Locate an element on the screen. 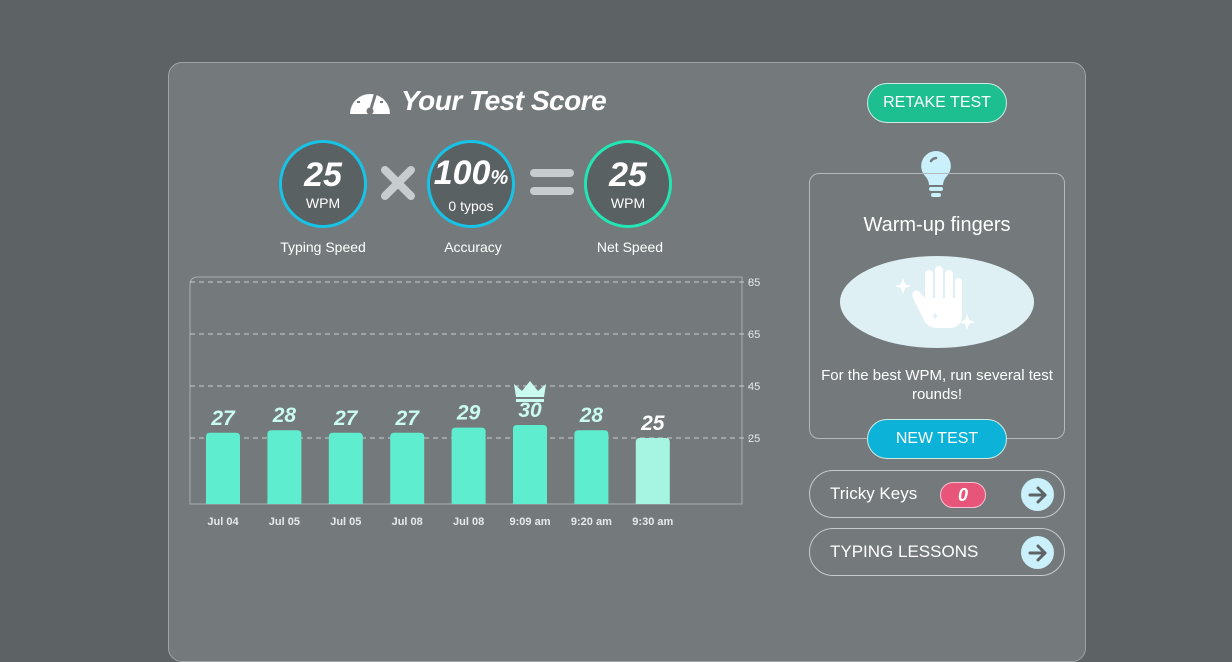 The height and width of the screenshot is (662, 1232). sparkling-hand-icon is located at coordinates (937, 302).